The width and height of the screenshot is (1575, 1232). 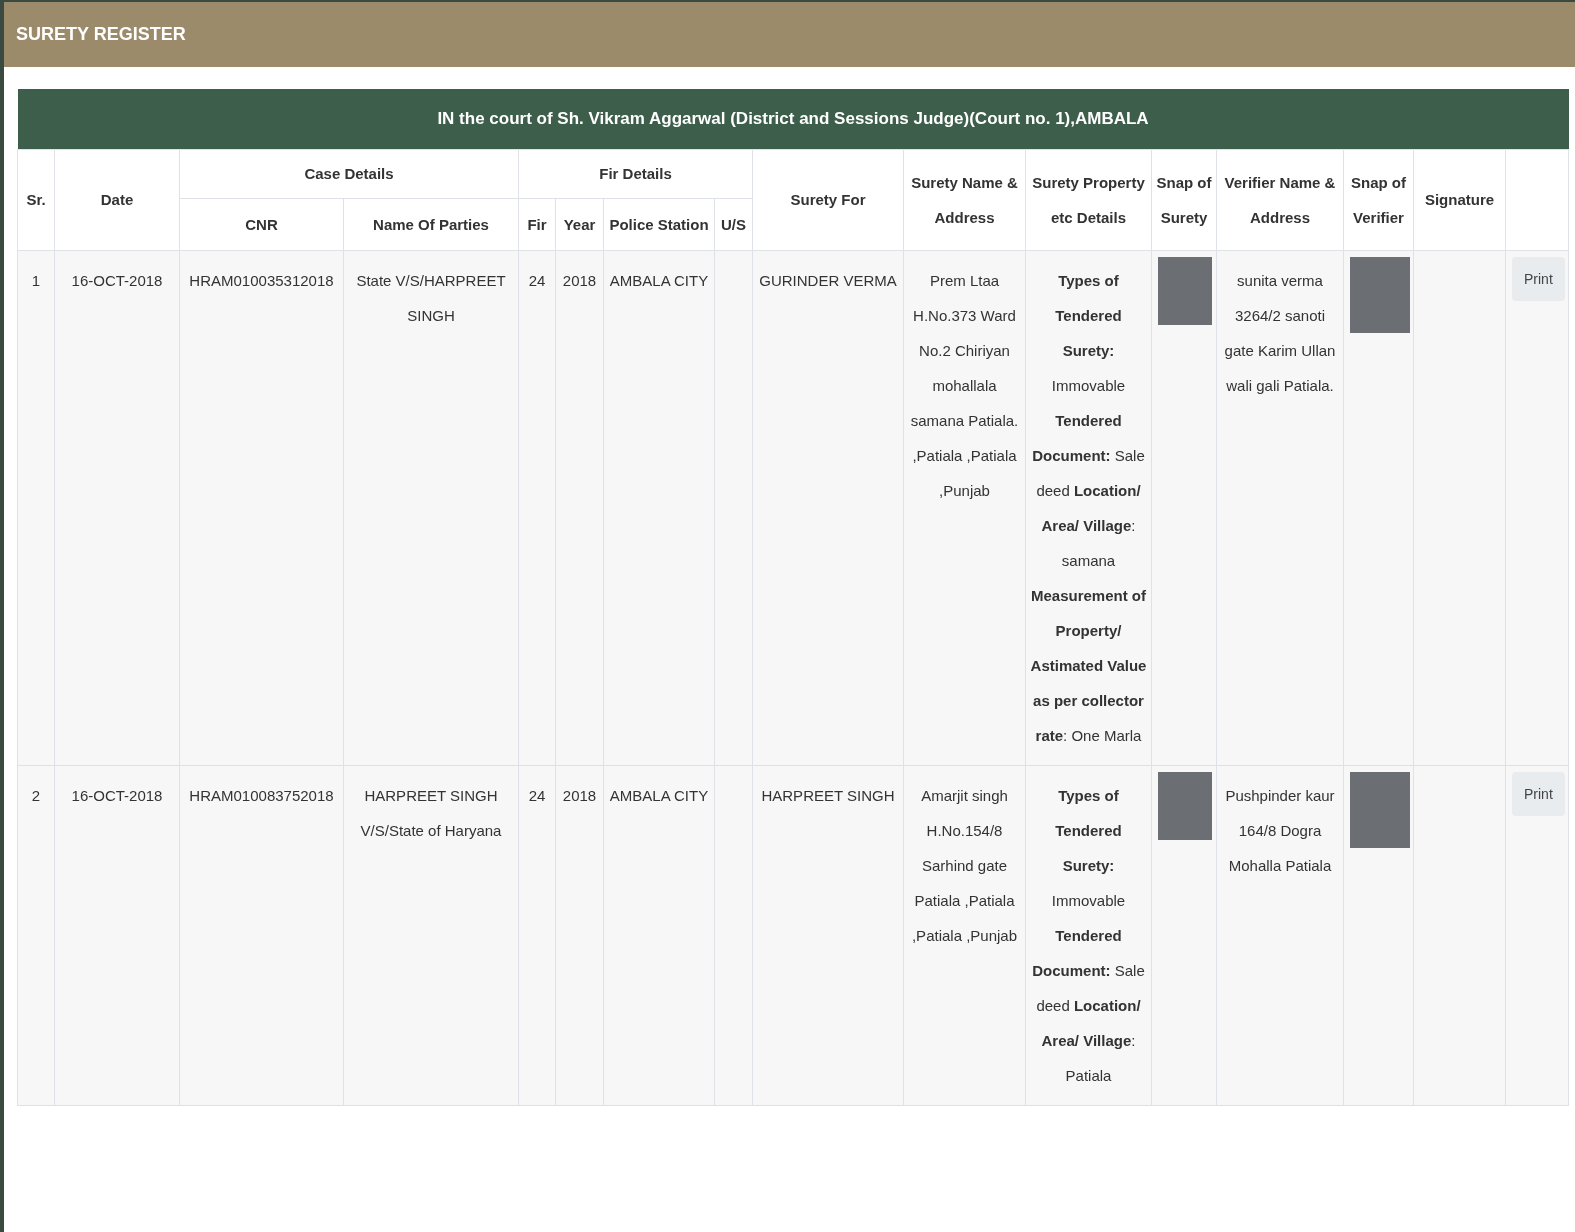 I want to click on surety-for-cell: HARPREET SINGH, so click(x=828, y=935).